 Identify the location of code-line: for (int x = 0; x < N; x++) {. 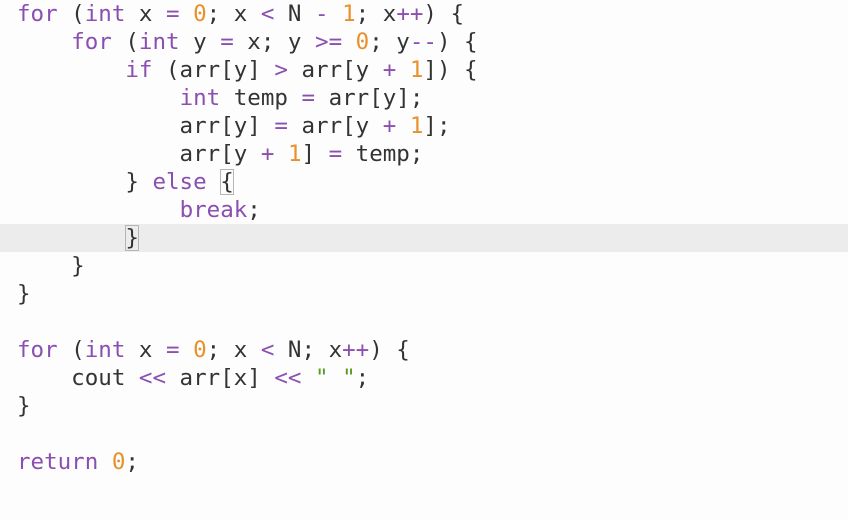
(424, 350).